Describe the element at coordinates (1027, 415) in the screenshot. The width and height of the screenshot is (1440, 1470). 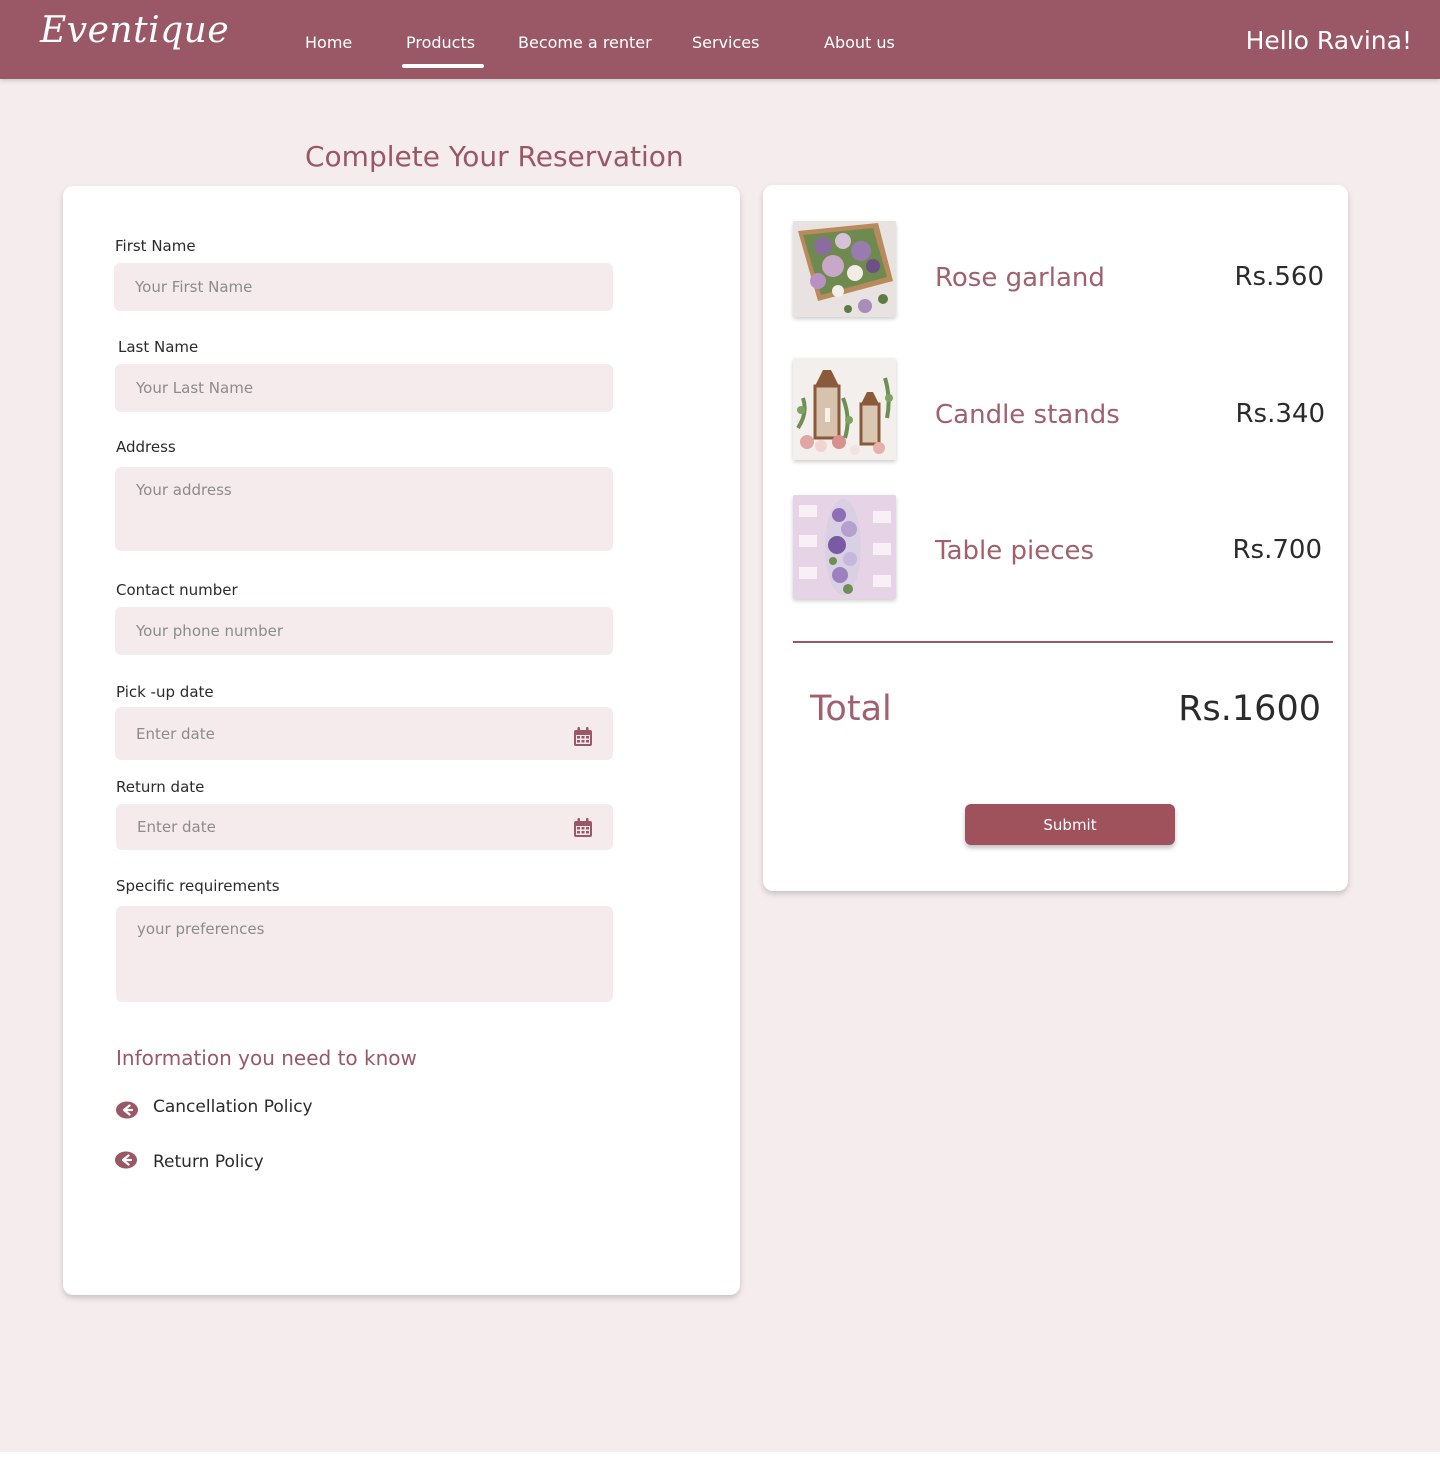
I see `item-name: Candle stands` at that location.